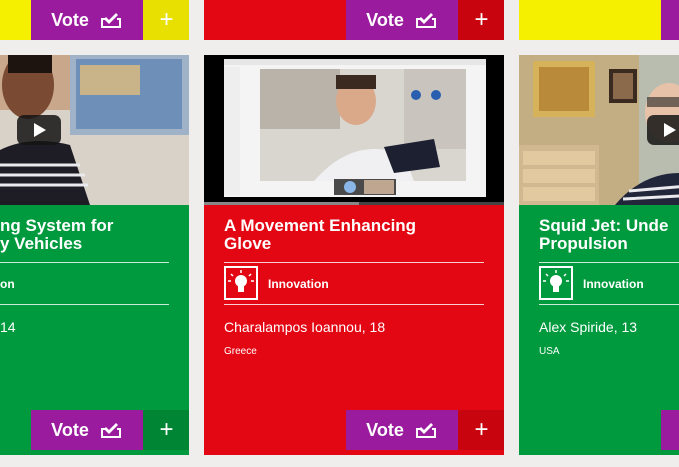 The image size is (679, 467). Describe the element at coordinates (599, 130) in the screenshot. I see `video-thumbnail-right` at that location.